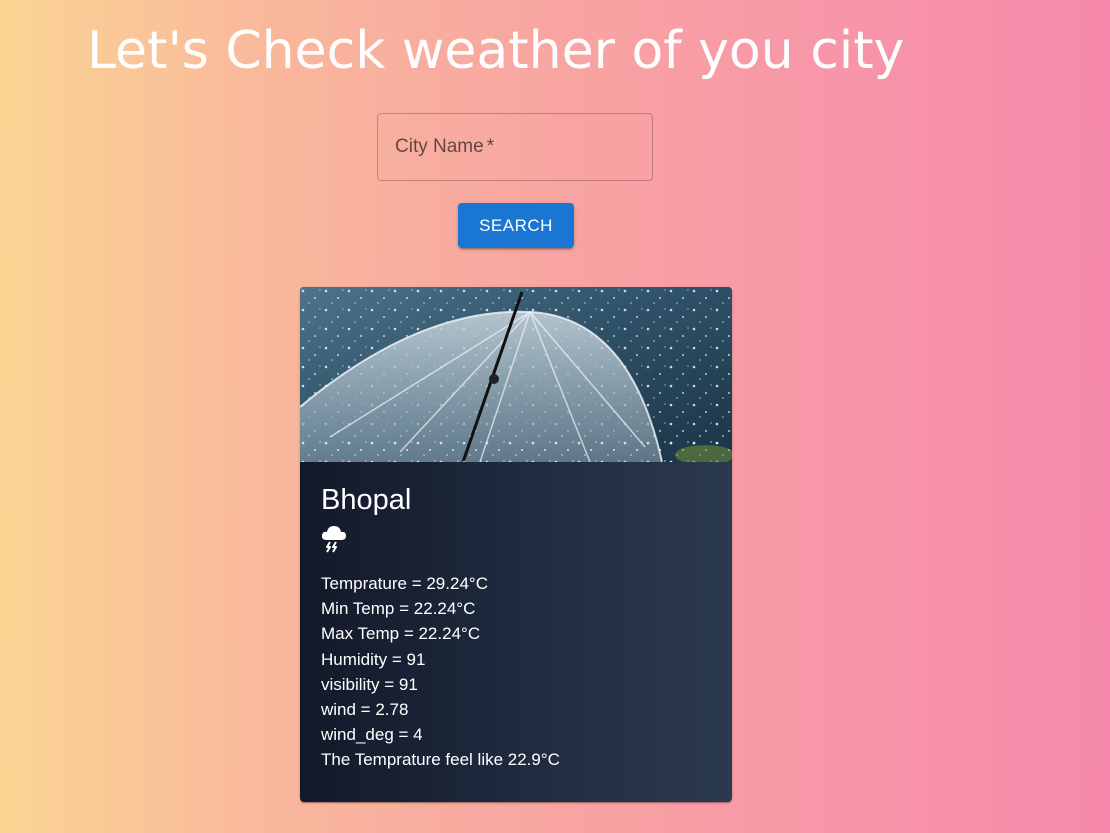 The height and width of the screenshot is (833, 1110). Describe the element at coordinates (365, 710) in the screenshot. I see `wind-text: wind = 2.78` at that location.